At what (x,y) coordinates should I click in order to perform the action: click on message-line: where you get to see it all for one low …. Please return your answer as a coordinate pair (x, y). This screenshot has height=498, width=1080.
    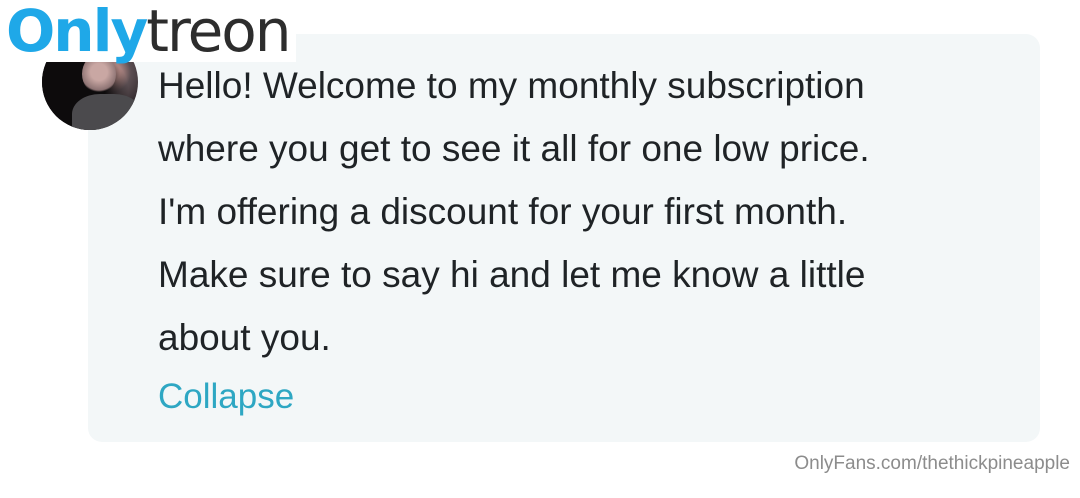
    Looking at the image, I should click on (514, 148).